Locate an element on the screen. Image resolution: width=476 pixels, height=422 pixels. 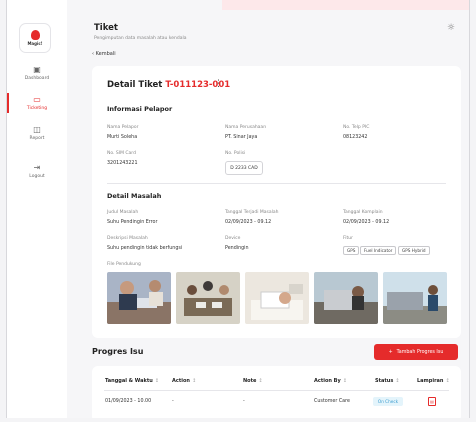
column-header-status: Status ↕ is located at coordinates (387, 381).